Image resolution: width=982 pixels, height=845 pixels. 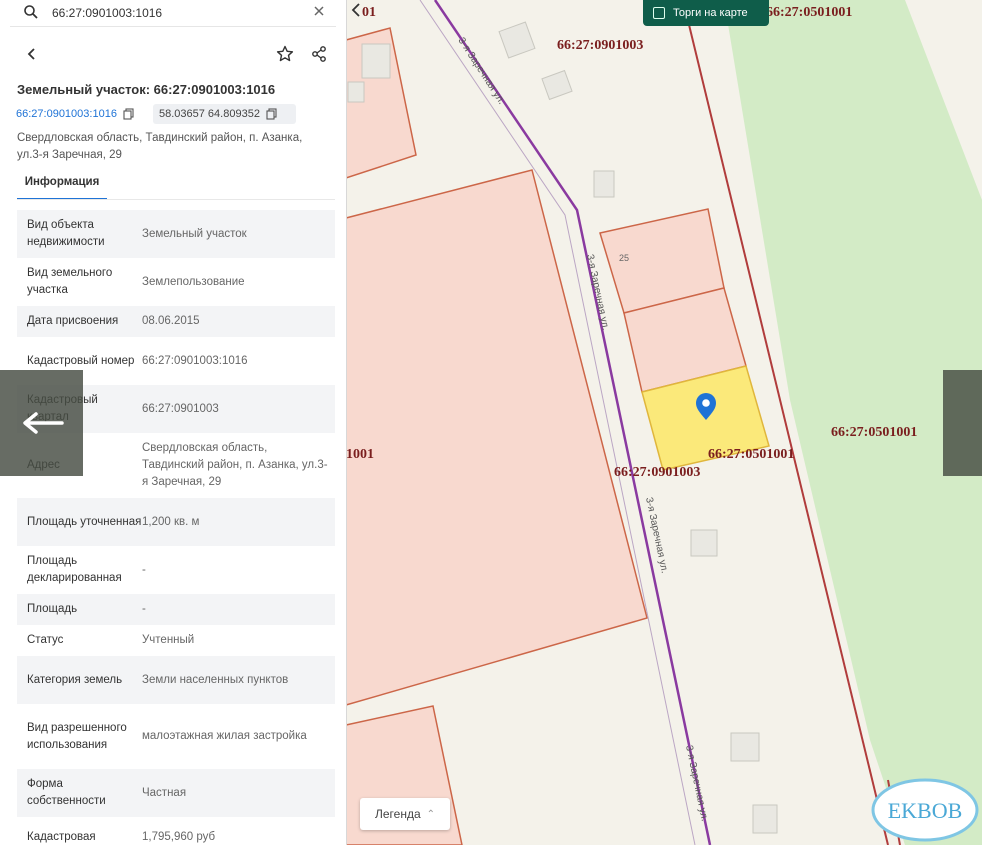 I want to click on tab-divider, so click(x=176, y=199).